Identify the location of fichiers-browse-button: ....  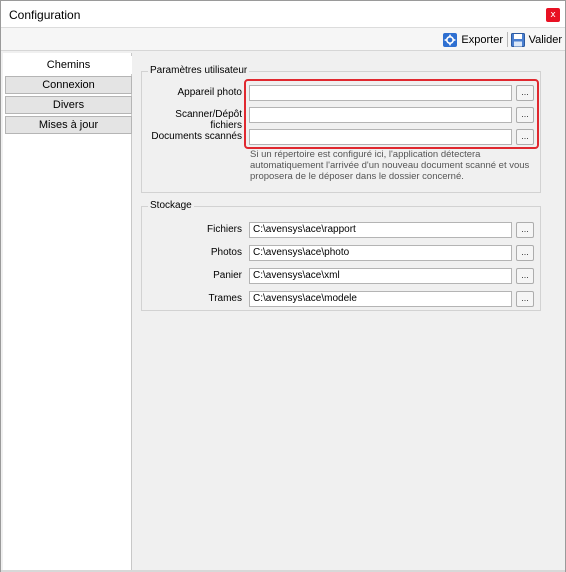
(525, 230).